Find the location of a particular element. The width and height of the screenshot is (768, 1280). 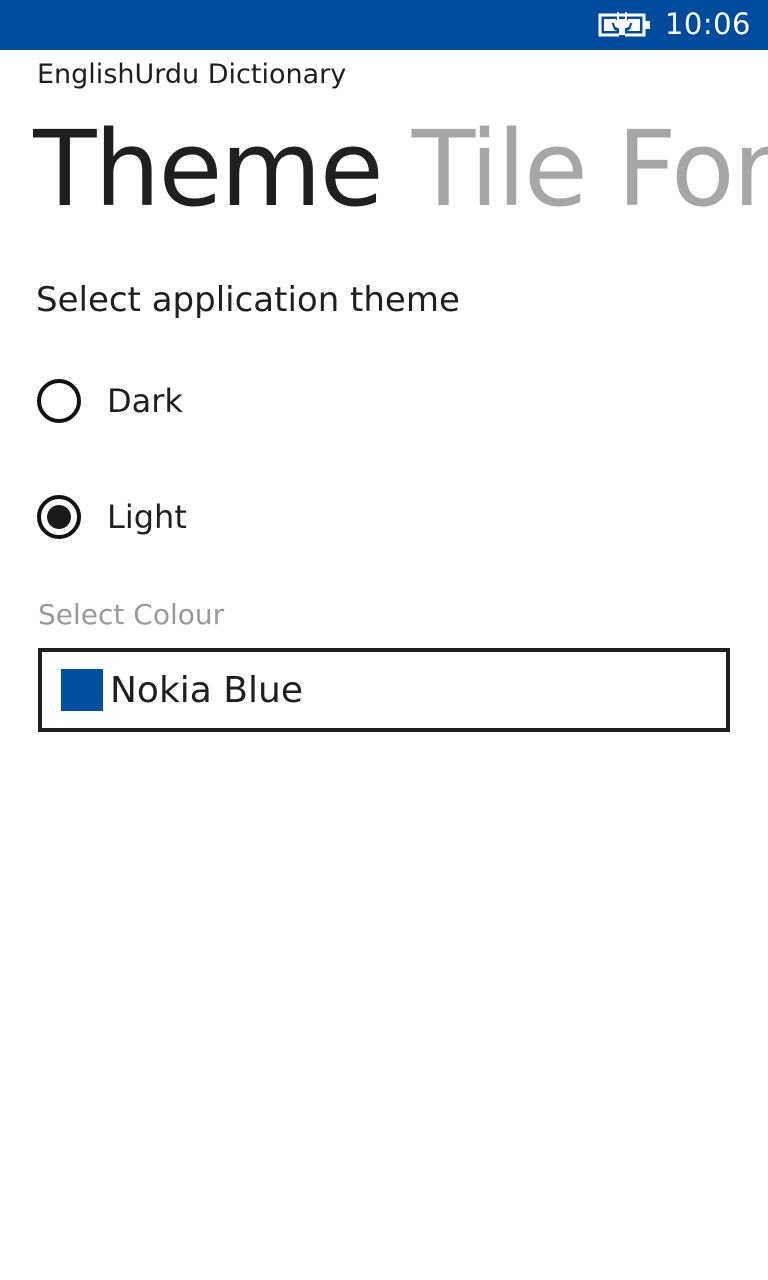

colour-list-picker: Nokia Blue is located at coordinates (384, 690).